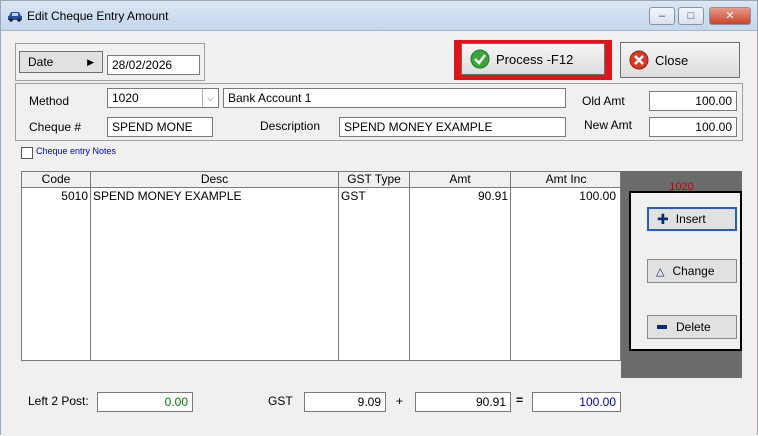 This screenshot has width=758, height=436. What do you see at coordinates (290, 126) in the screenshot?
I see `description-label: Description` at bounding box center [290, 126].